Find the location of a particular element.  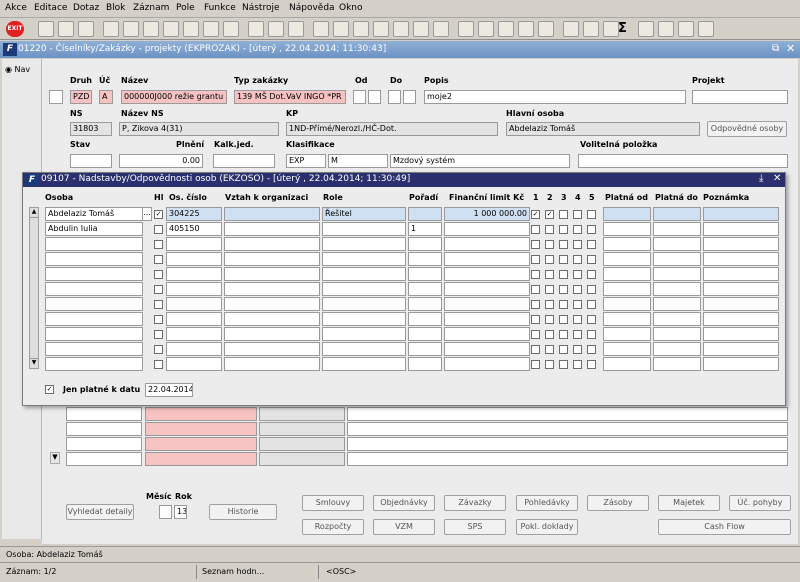

jen-platne-checkbox: ✓ is located at coordinates (49, 389).